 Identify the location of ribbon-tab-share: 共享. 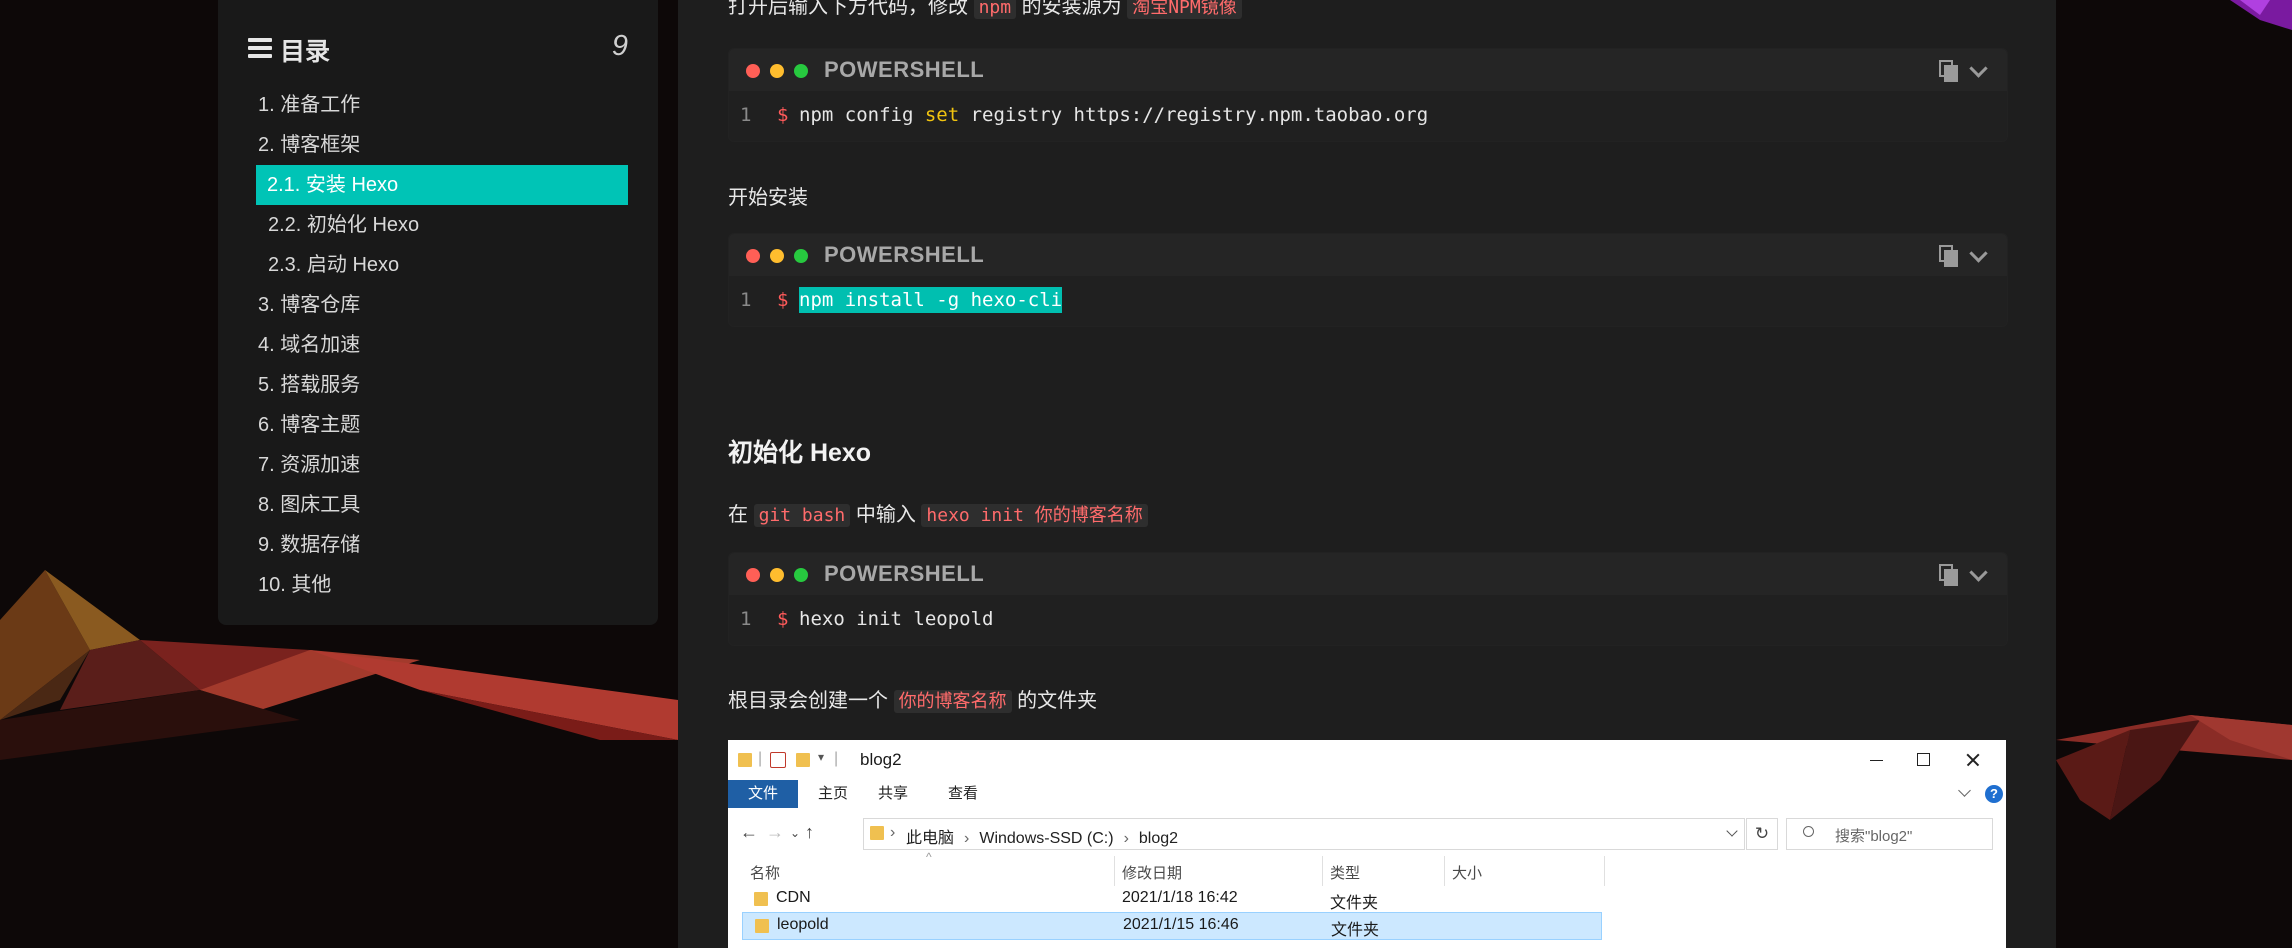
(893, 794).